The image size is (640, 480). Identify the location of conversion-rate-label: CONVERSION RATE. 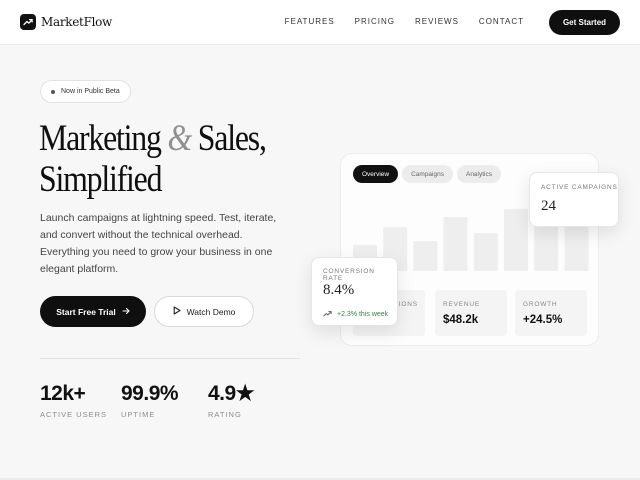
(349, 275).